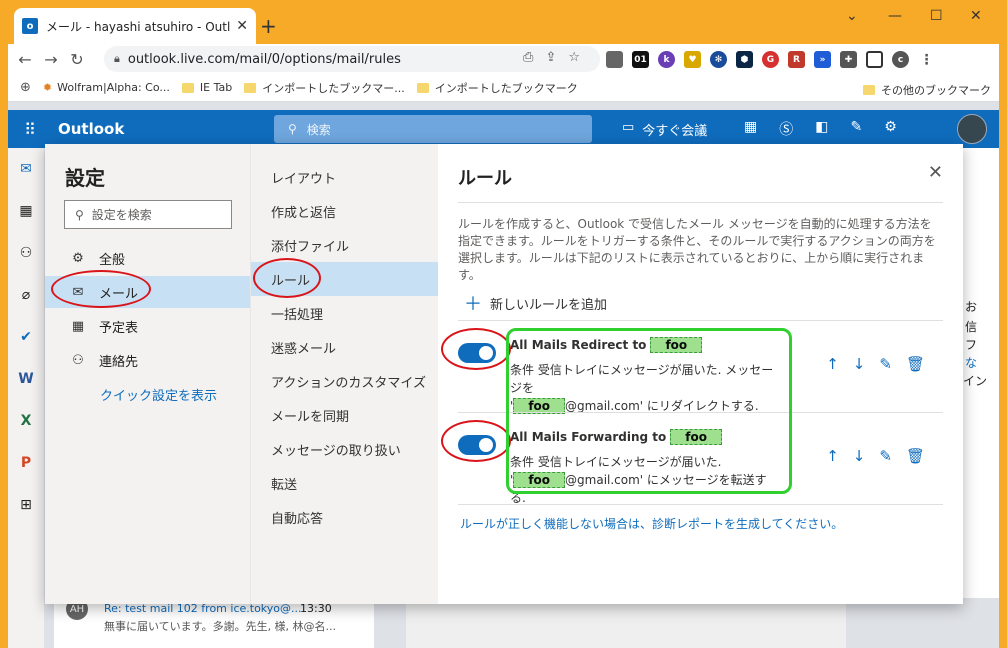 The image size is (1007, 648). Describe the element at coordinates (718, 59) in the screenshot. I see `extension-gear-icon: ✻` at that location.